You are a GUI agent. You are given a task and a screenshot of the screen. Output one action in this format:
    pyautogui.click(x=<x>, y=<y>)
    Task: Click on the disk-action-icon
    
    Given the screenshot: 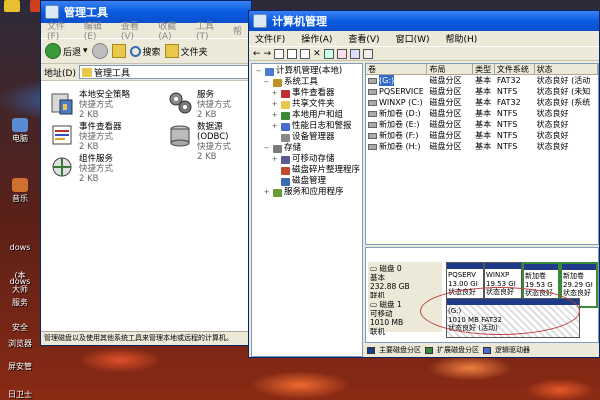 What is the action you would take?
    pyautogui.click(x=367, y=53)
    